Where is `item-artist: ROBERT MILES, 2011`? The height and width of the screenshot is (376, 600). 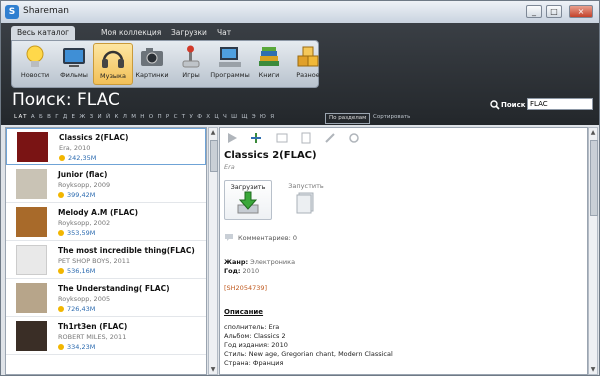 item-artist: ROBERT MILES, 2011 is located at coordinates (92, 337).